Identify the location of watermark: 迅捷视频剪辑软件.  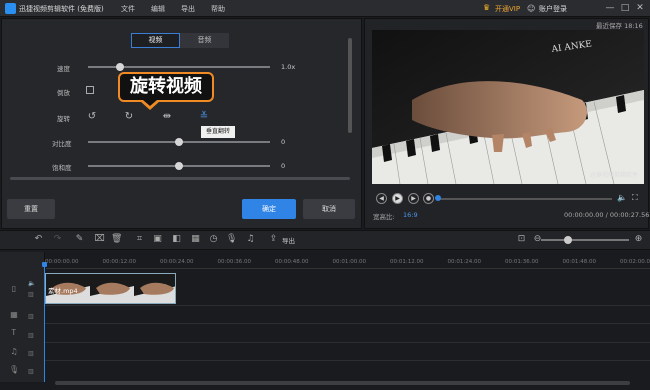
(614, 175).